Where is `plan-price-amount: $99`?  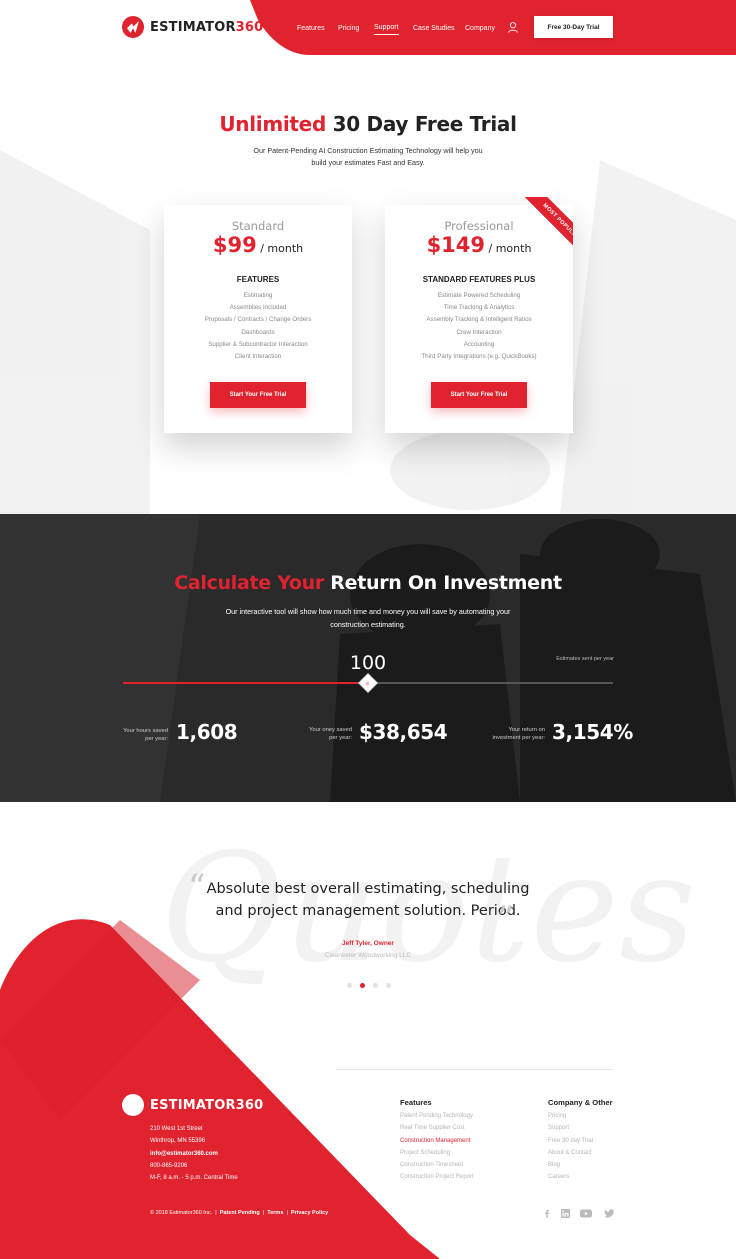
plan-price-amount: $99 is located at coordinates (234, 245).